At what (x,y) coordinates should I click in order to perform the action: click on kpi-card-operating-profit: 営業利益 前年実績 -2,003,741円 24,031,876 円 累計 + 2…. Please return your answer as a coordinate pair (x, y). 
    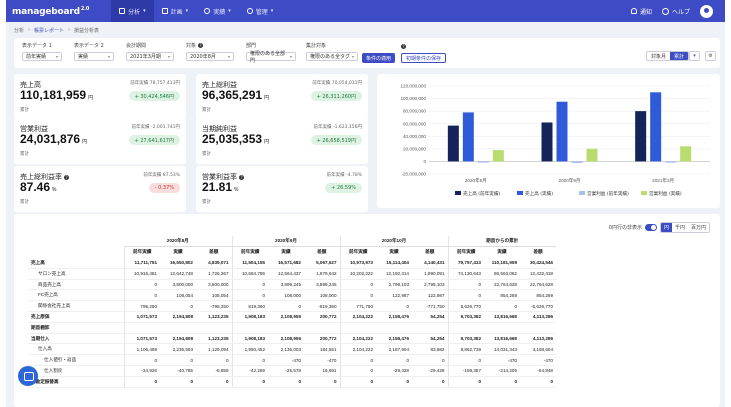
    Looking at the image, I should click on (100, 141).